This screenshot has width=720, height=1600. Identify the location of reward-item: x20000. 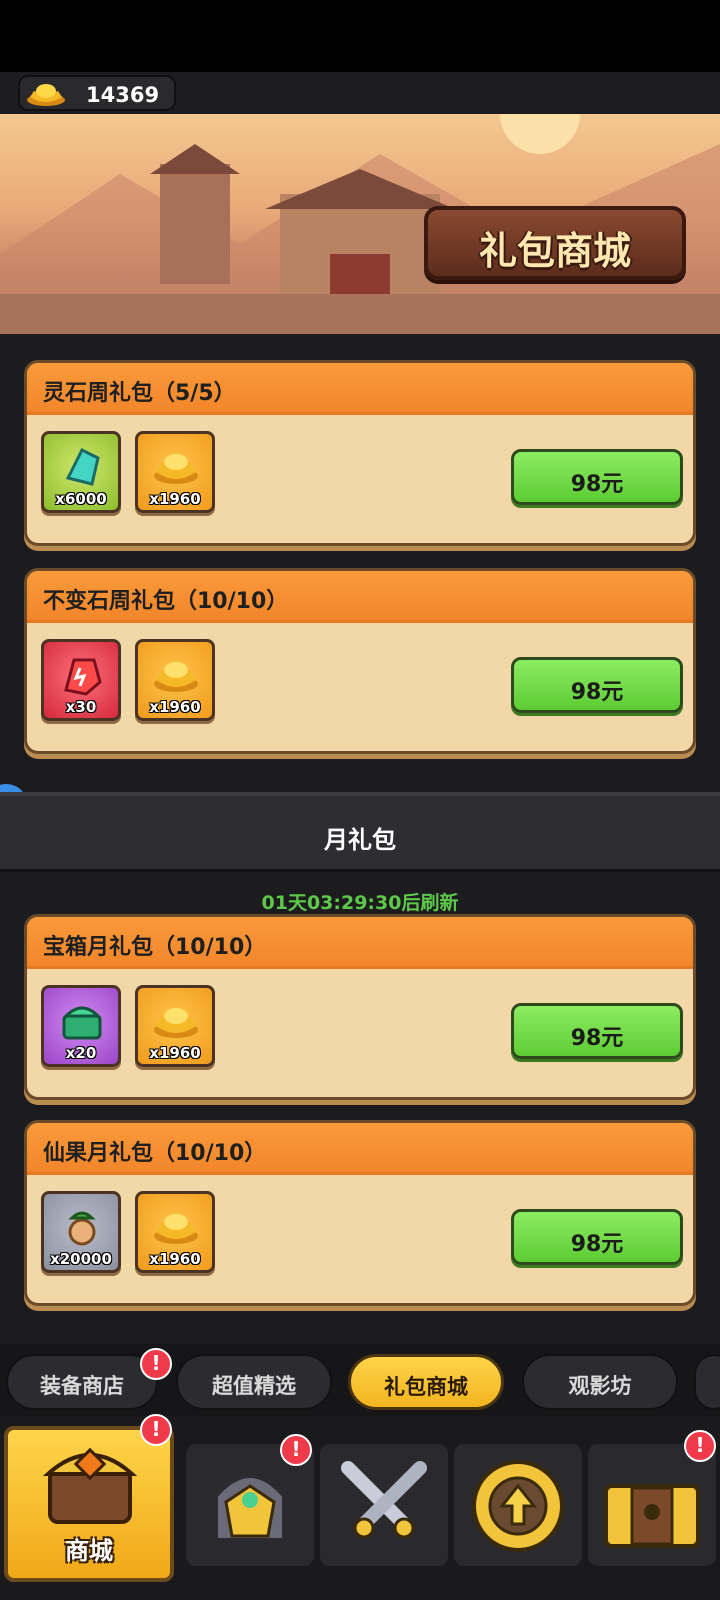
(81, 1232).